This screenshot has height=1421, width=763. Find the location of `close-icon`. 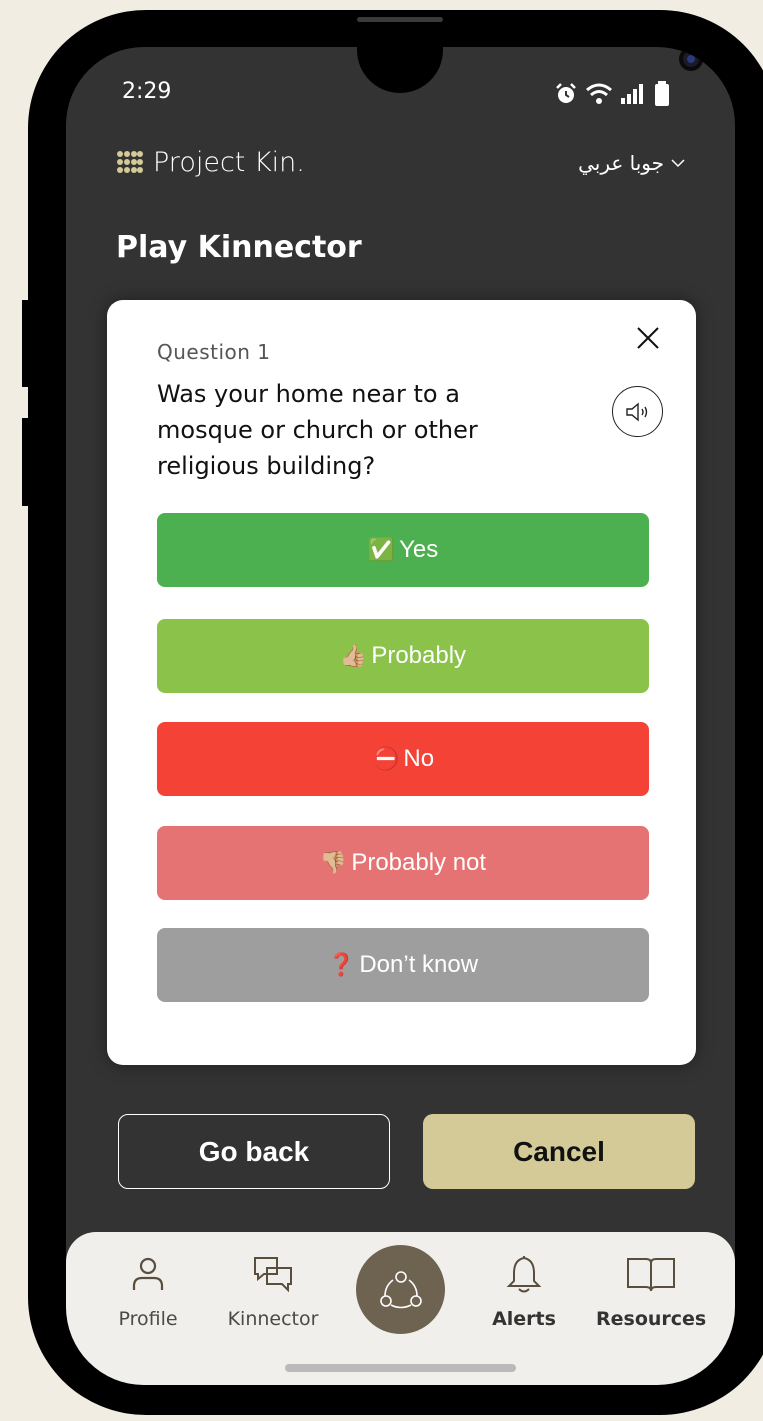

close-icon is located at coordinates (648, 338).